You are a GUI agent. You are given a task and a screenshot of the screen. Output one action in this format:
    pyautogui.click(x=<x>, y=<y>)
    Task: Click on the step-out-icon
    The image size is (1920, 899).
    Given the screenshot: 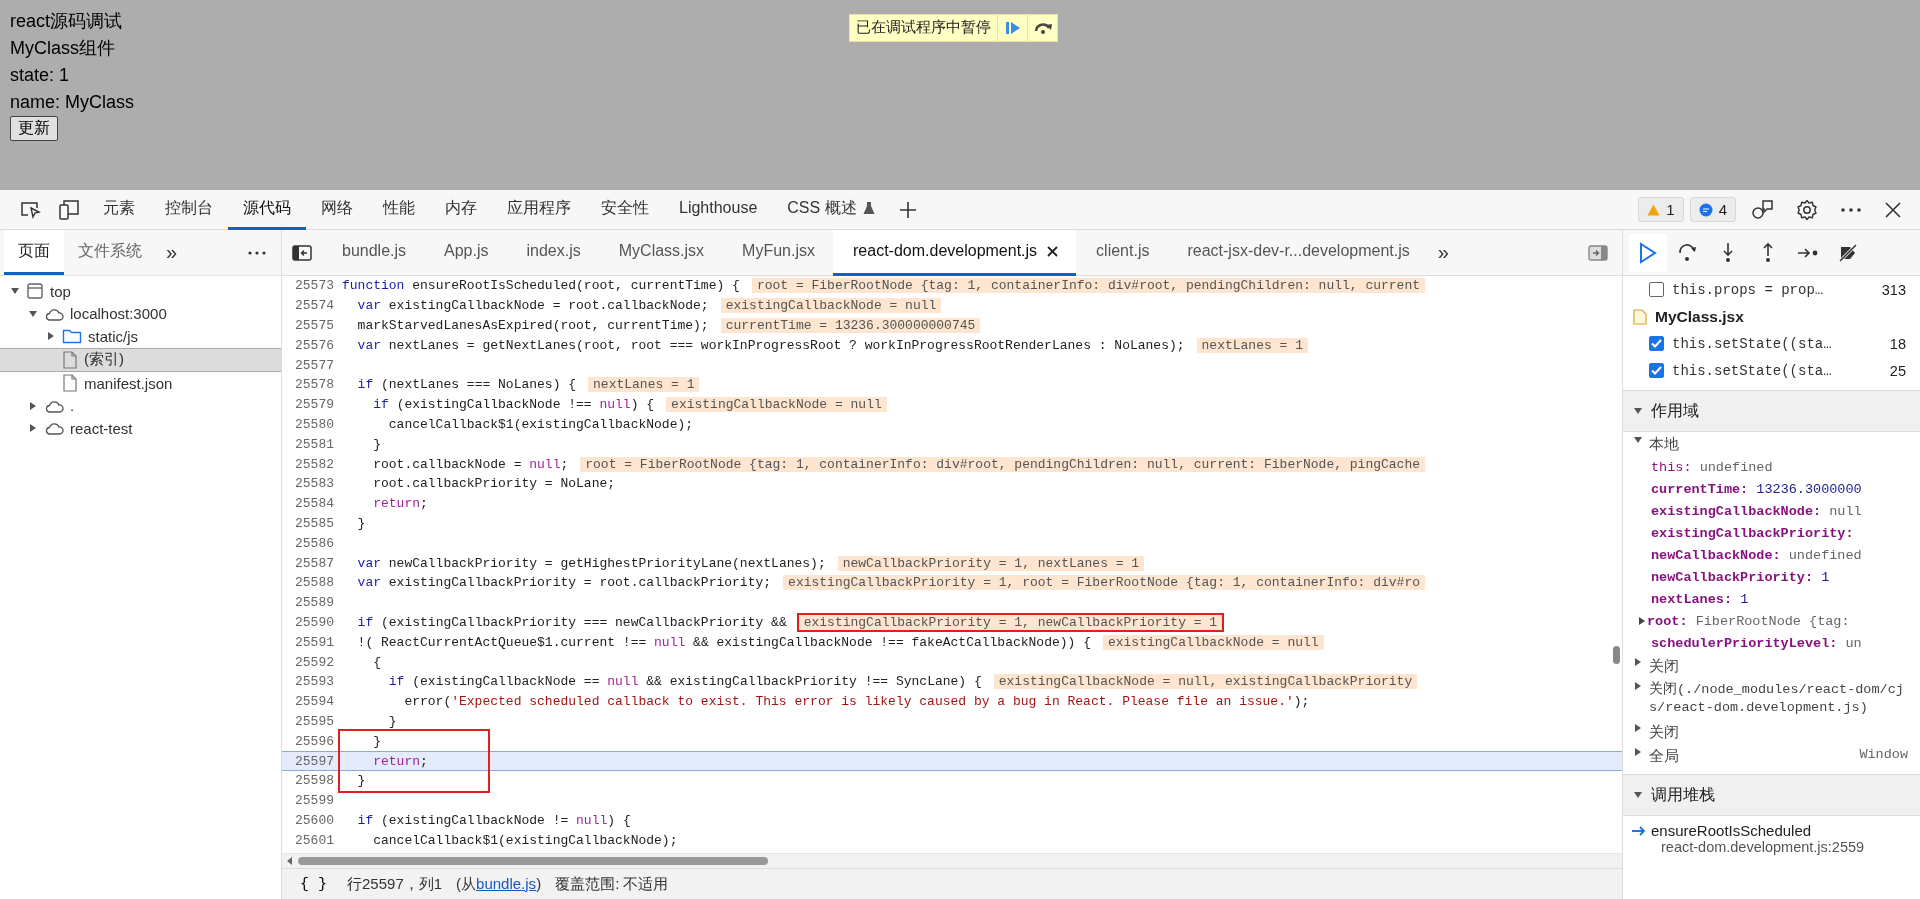 What is the action you would take?
    pyautogui.click(x=1768, y=252)
    